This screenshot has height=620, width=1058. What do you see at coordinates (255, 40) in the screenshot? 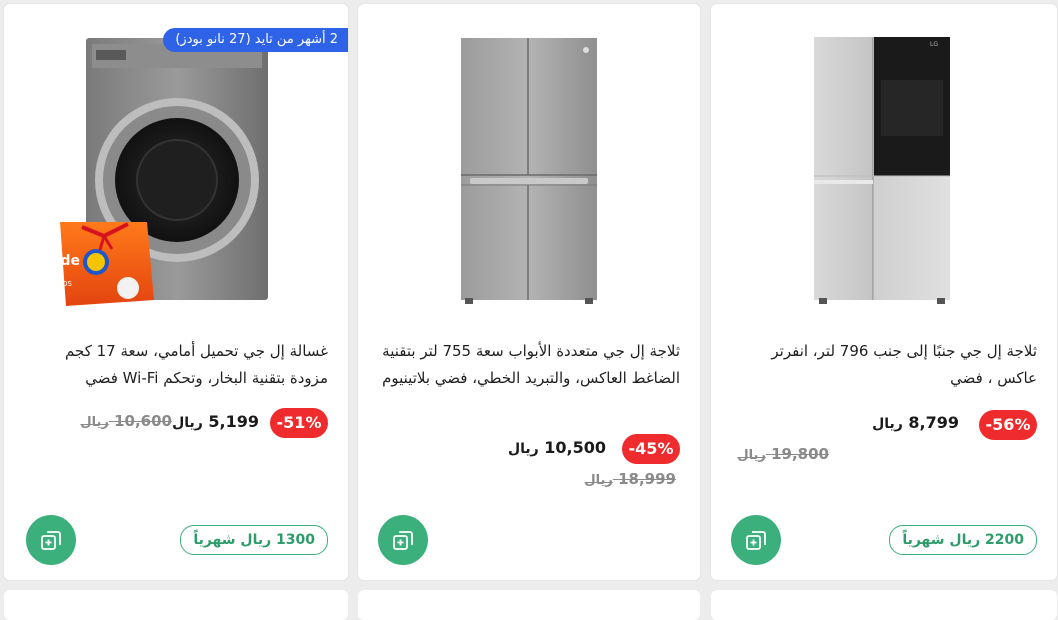
I see `promo-ribbon: 2 أشهر من تايد (27 نانو بودز)` at bounding box center [255, 40].